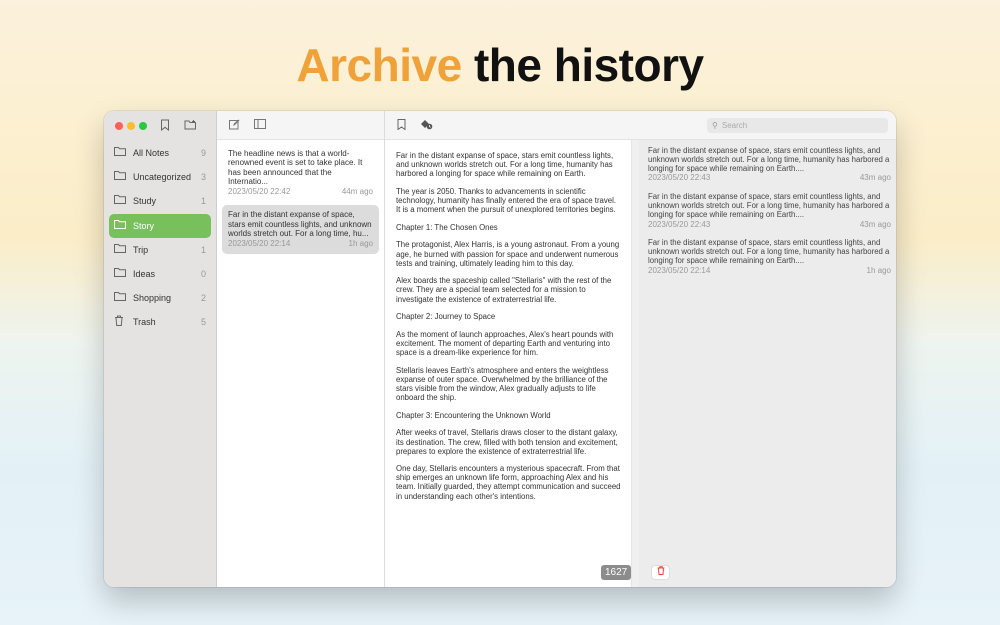 The image size is (1000, 625). I want to click on folder-label: Shopping, so click(152, 298).